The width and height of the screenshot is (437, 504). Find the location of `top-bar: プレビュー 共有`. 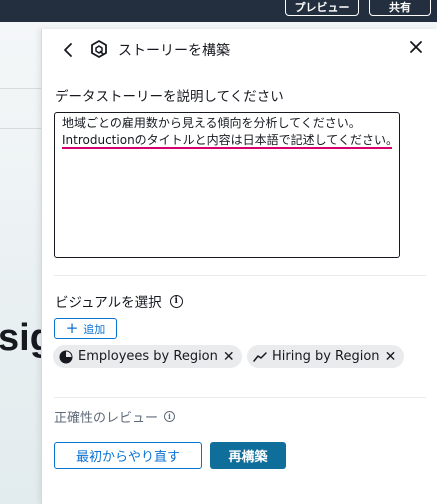

top-bar: プレビュー 共有 is located at coordinates (218, 11).